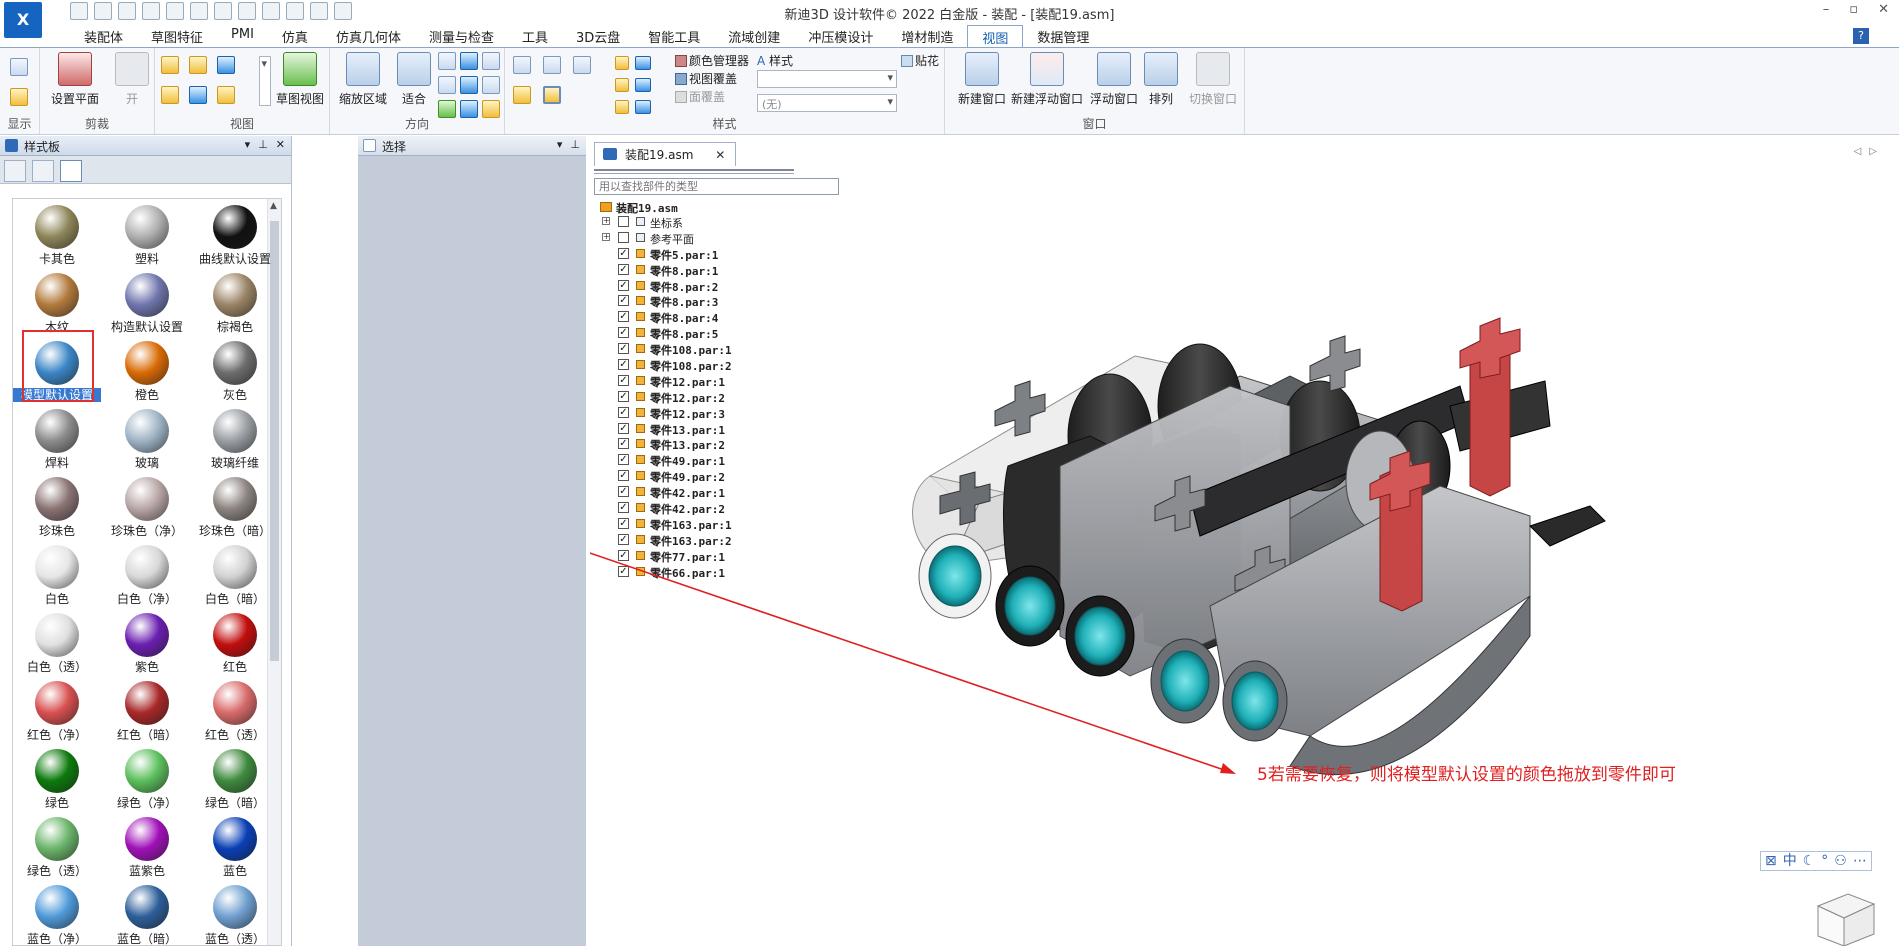 This screenshot has width=1899, height=946. I want to click on view-cube, so click(1843, 916).